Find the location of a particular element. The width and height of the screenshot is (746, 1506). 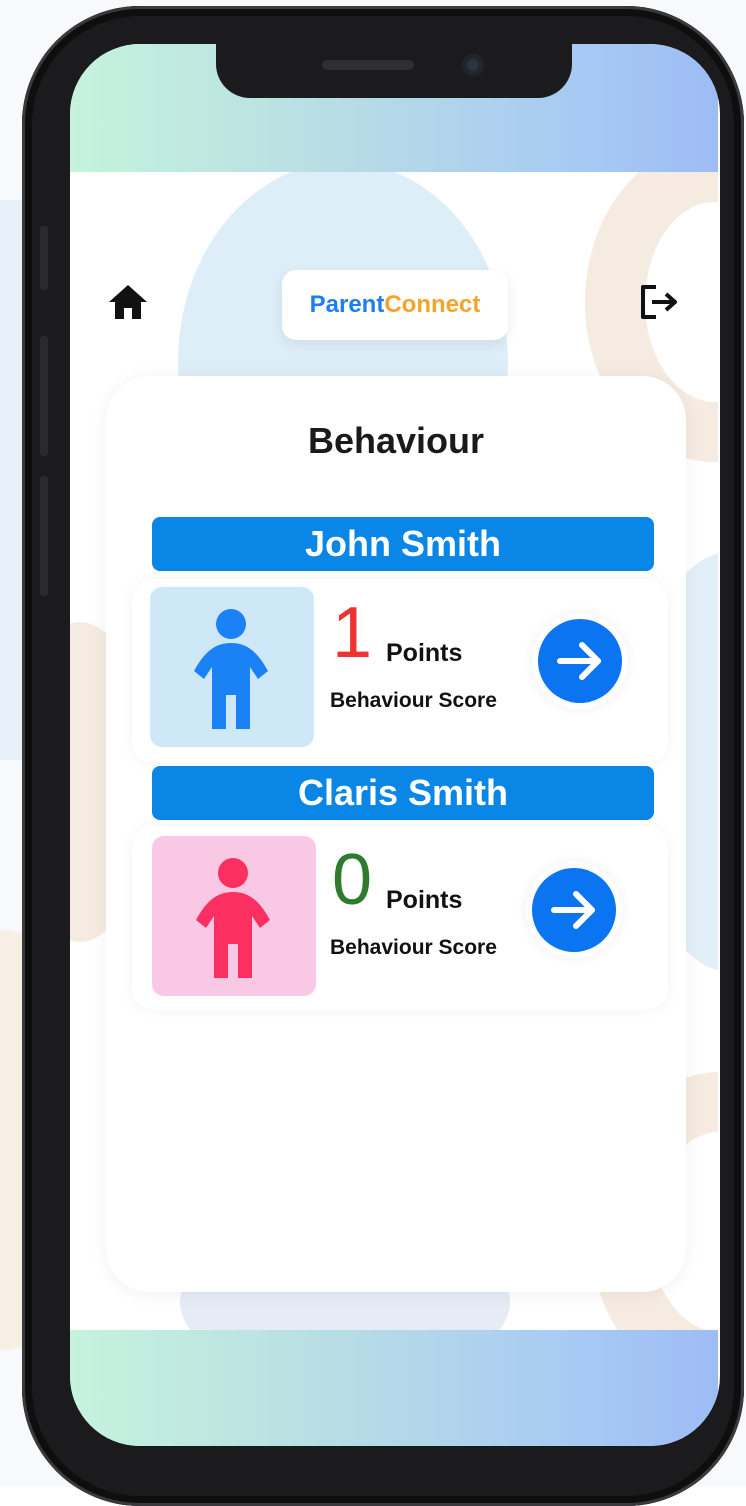

score-value: 0 is located at coordinates (352, 880).